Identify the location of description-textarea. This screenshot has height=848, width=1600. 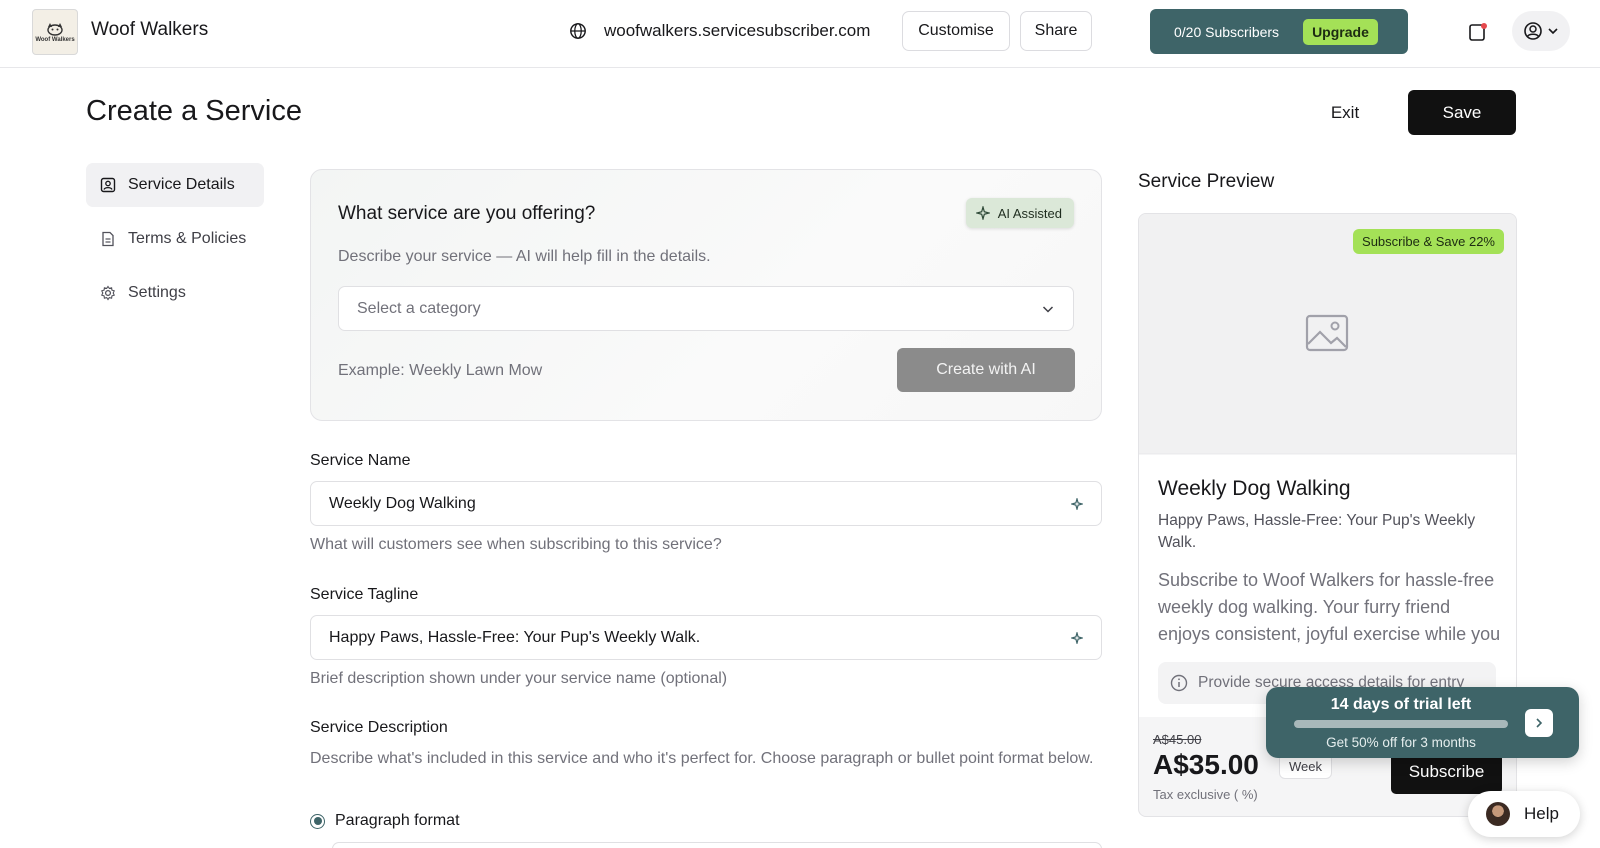
(717, 845).